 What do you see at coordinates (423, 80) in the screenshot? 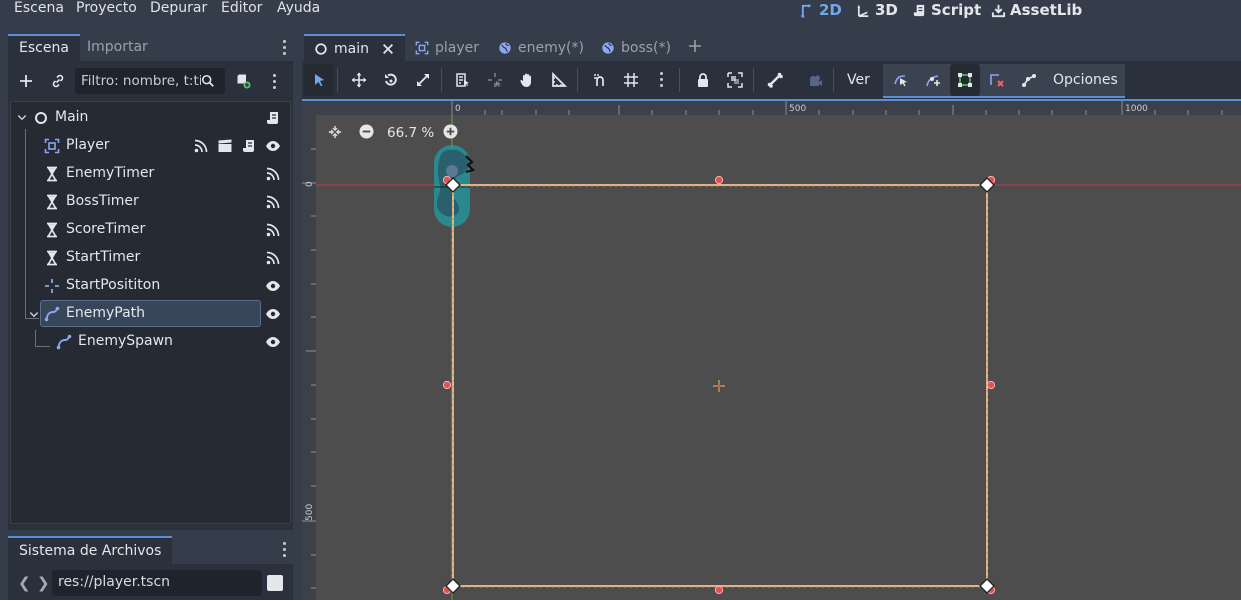
I see `scale-mode-button` at bounding box center [423, 80].